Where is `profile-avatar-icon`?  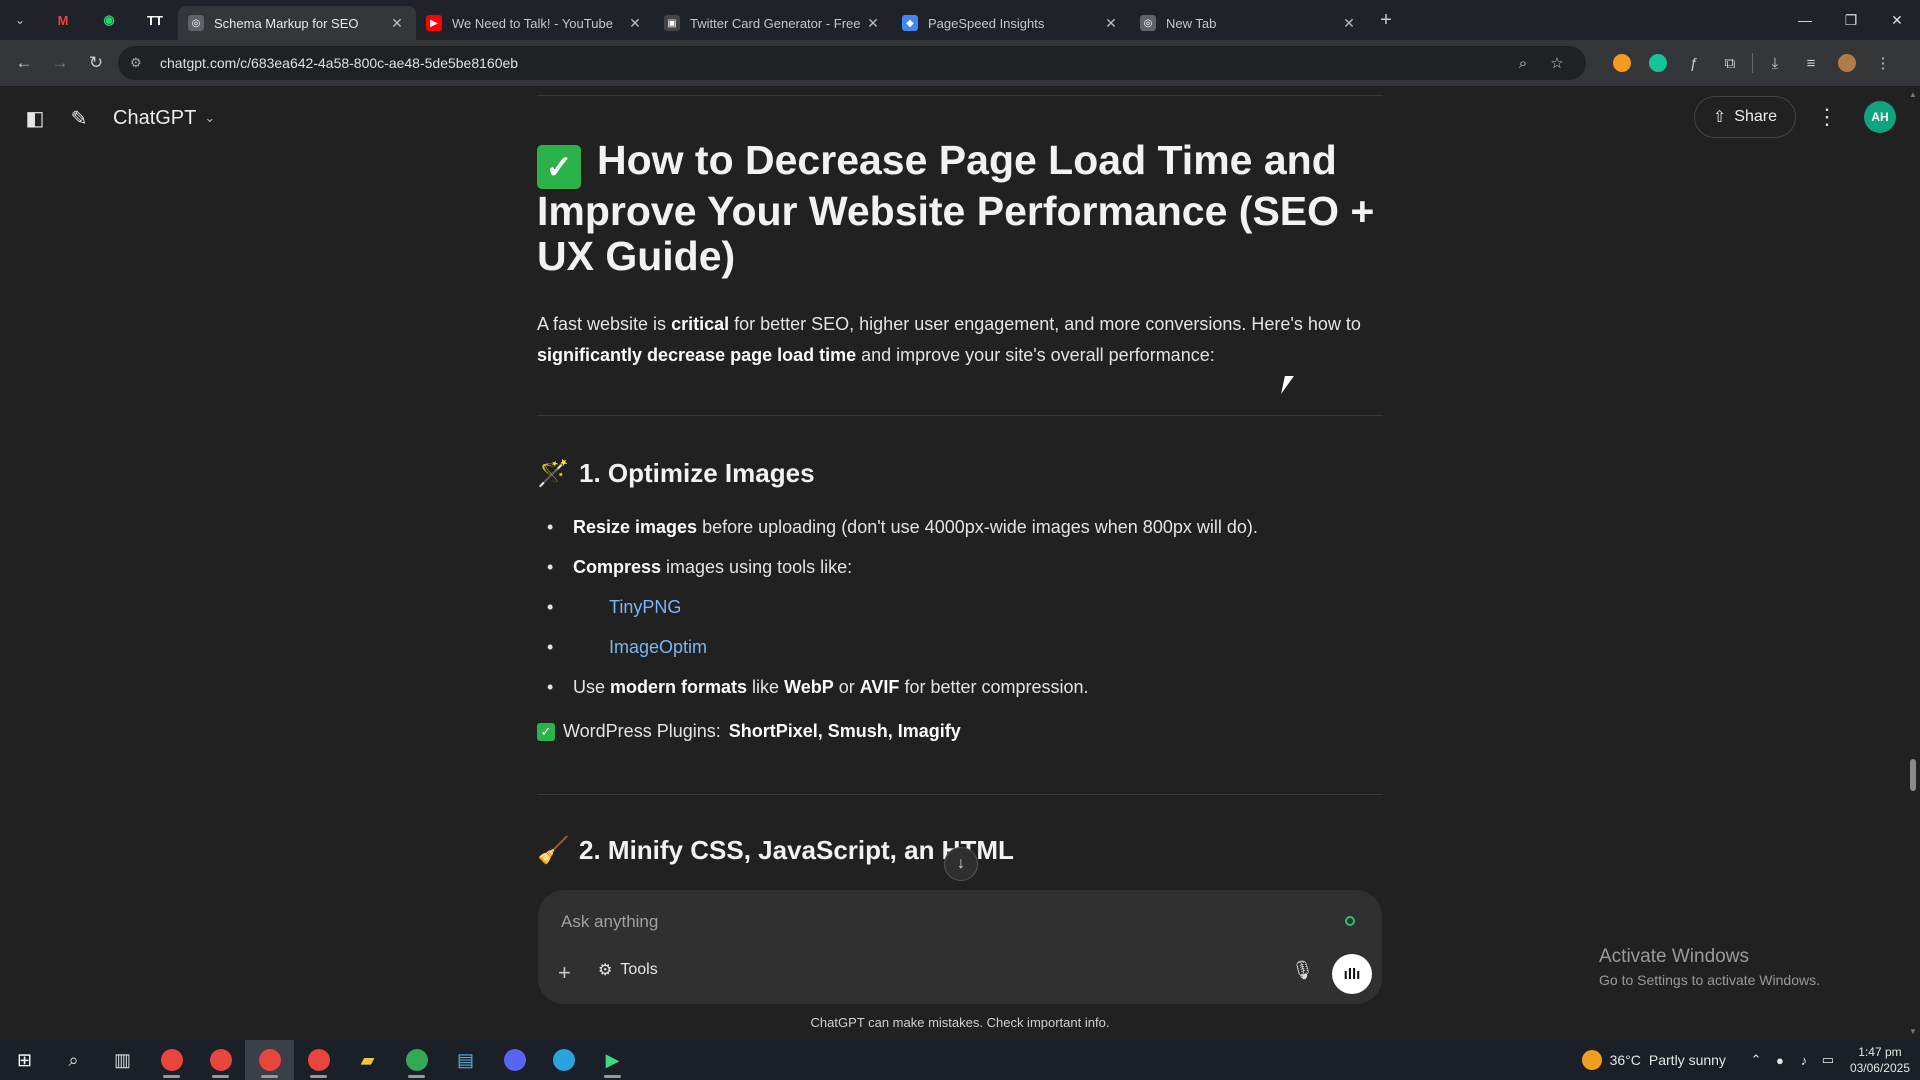
profile-avatar-icon is located at coordinates (1847, 63).